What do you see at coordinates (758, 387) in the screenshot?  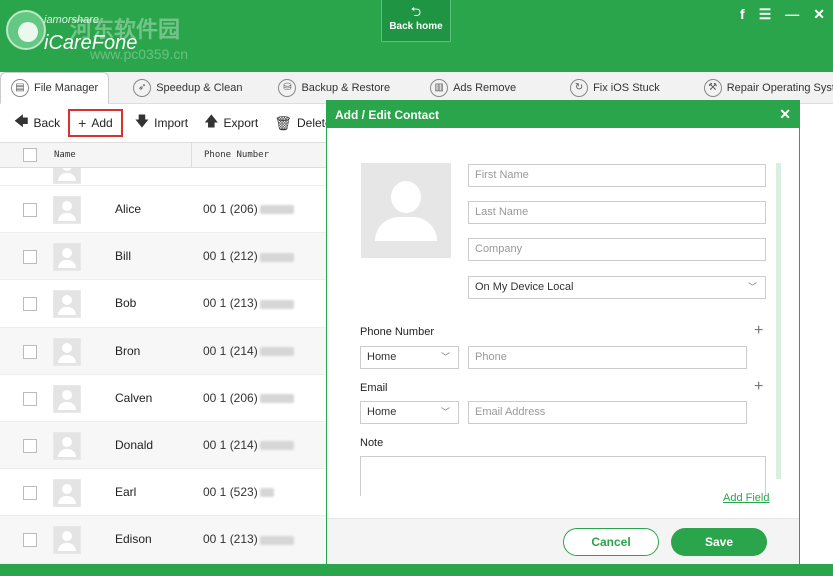 I see `add-email-plus-icon: +` at bounding box center [758, 387].